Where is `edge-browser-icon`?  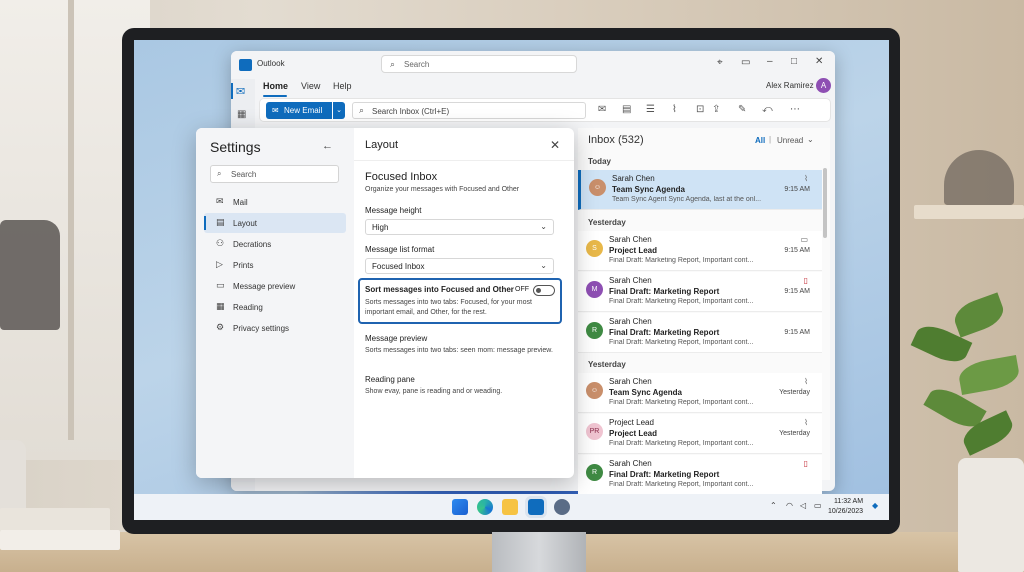 edge-browser-icon is located at coordinates (485, 507).